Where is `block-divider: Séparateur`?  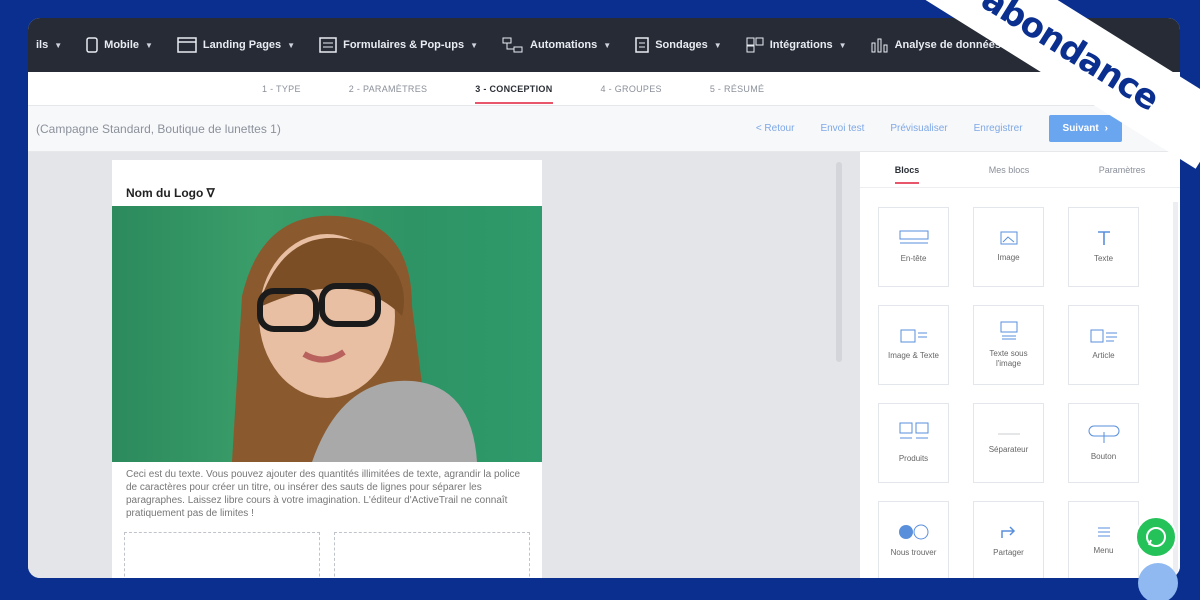 block-divider: Séparateur is located at coordinates (1008, 443).